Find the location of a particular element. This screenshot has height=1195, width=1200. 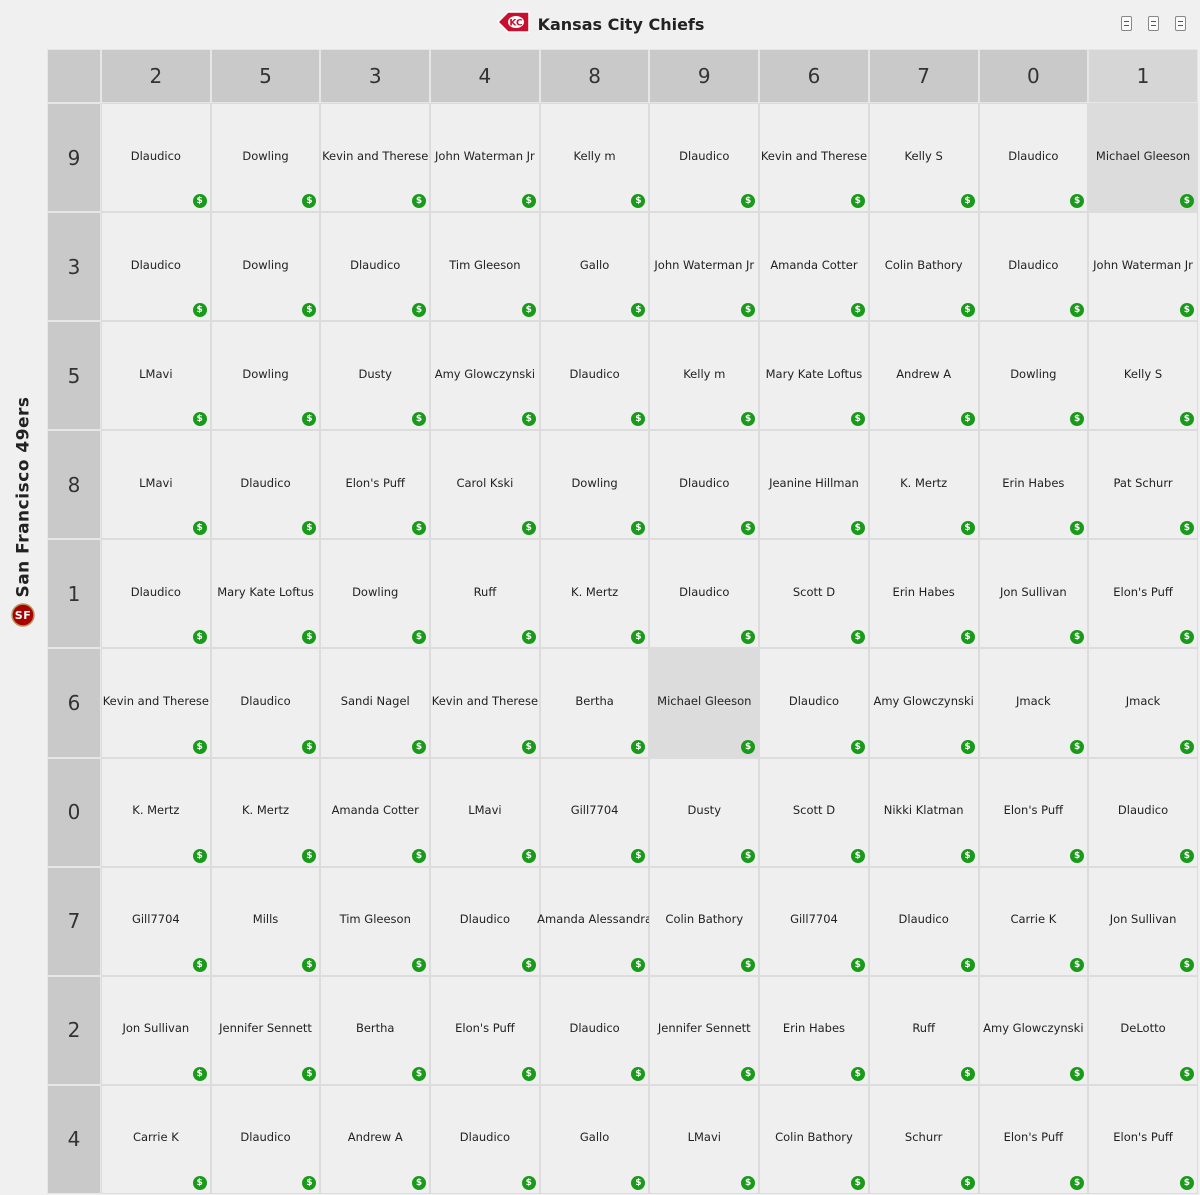

square-cell: Nikki Klatman $ is located at coordinates (923, 812).